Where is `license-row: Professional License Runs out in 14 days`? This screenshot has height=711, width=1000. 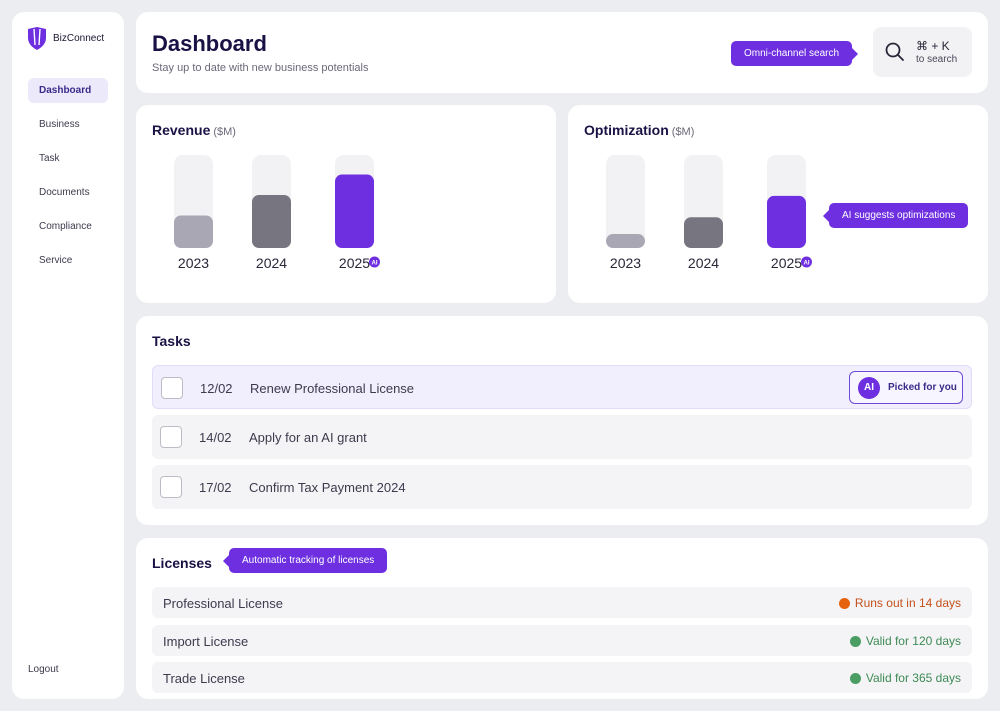 license-row: Professional License Runs out in 14 days is located at coordinates (562, 602).